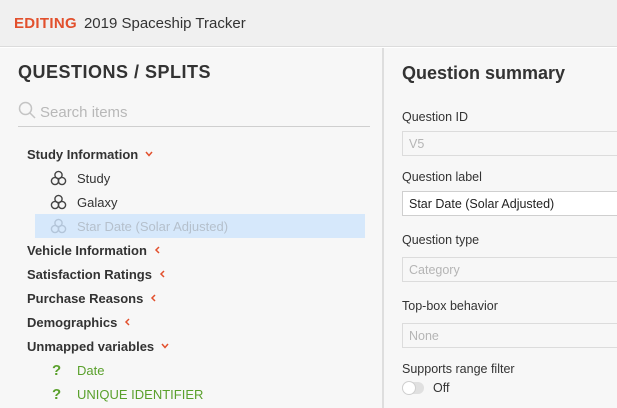 The height and width of the screenshot is (408, 617). I want to click on item-label: UNIQUE IDENTIFIER, so click(140, 394).